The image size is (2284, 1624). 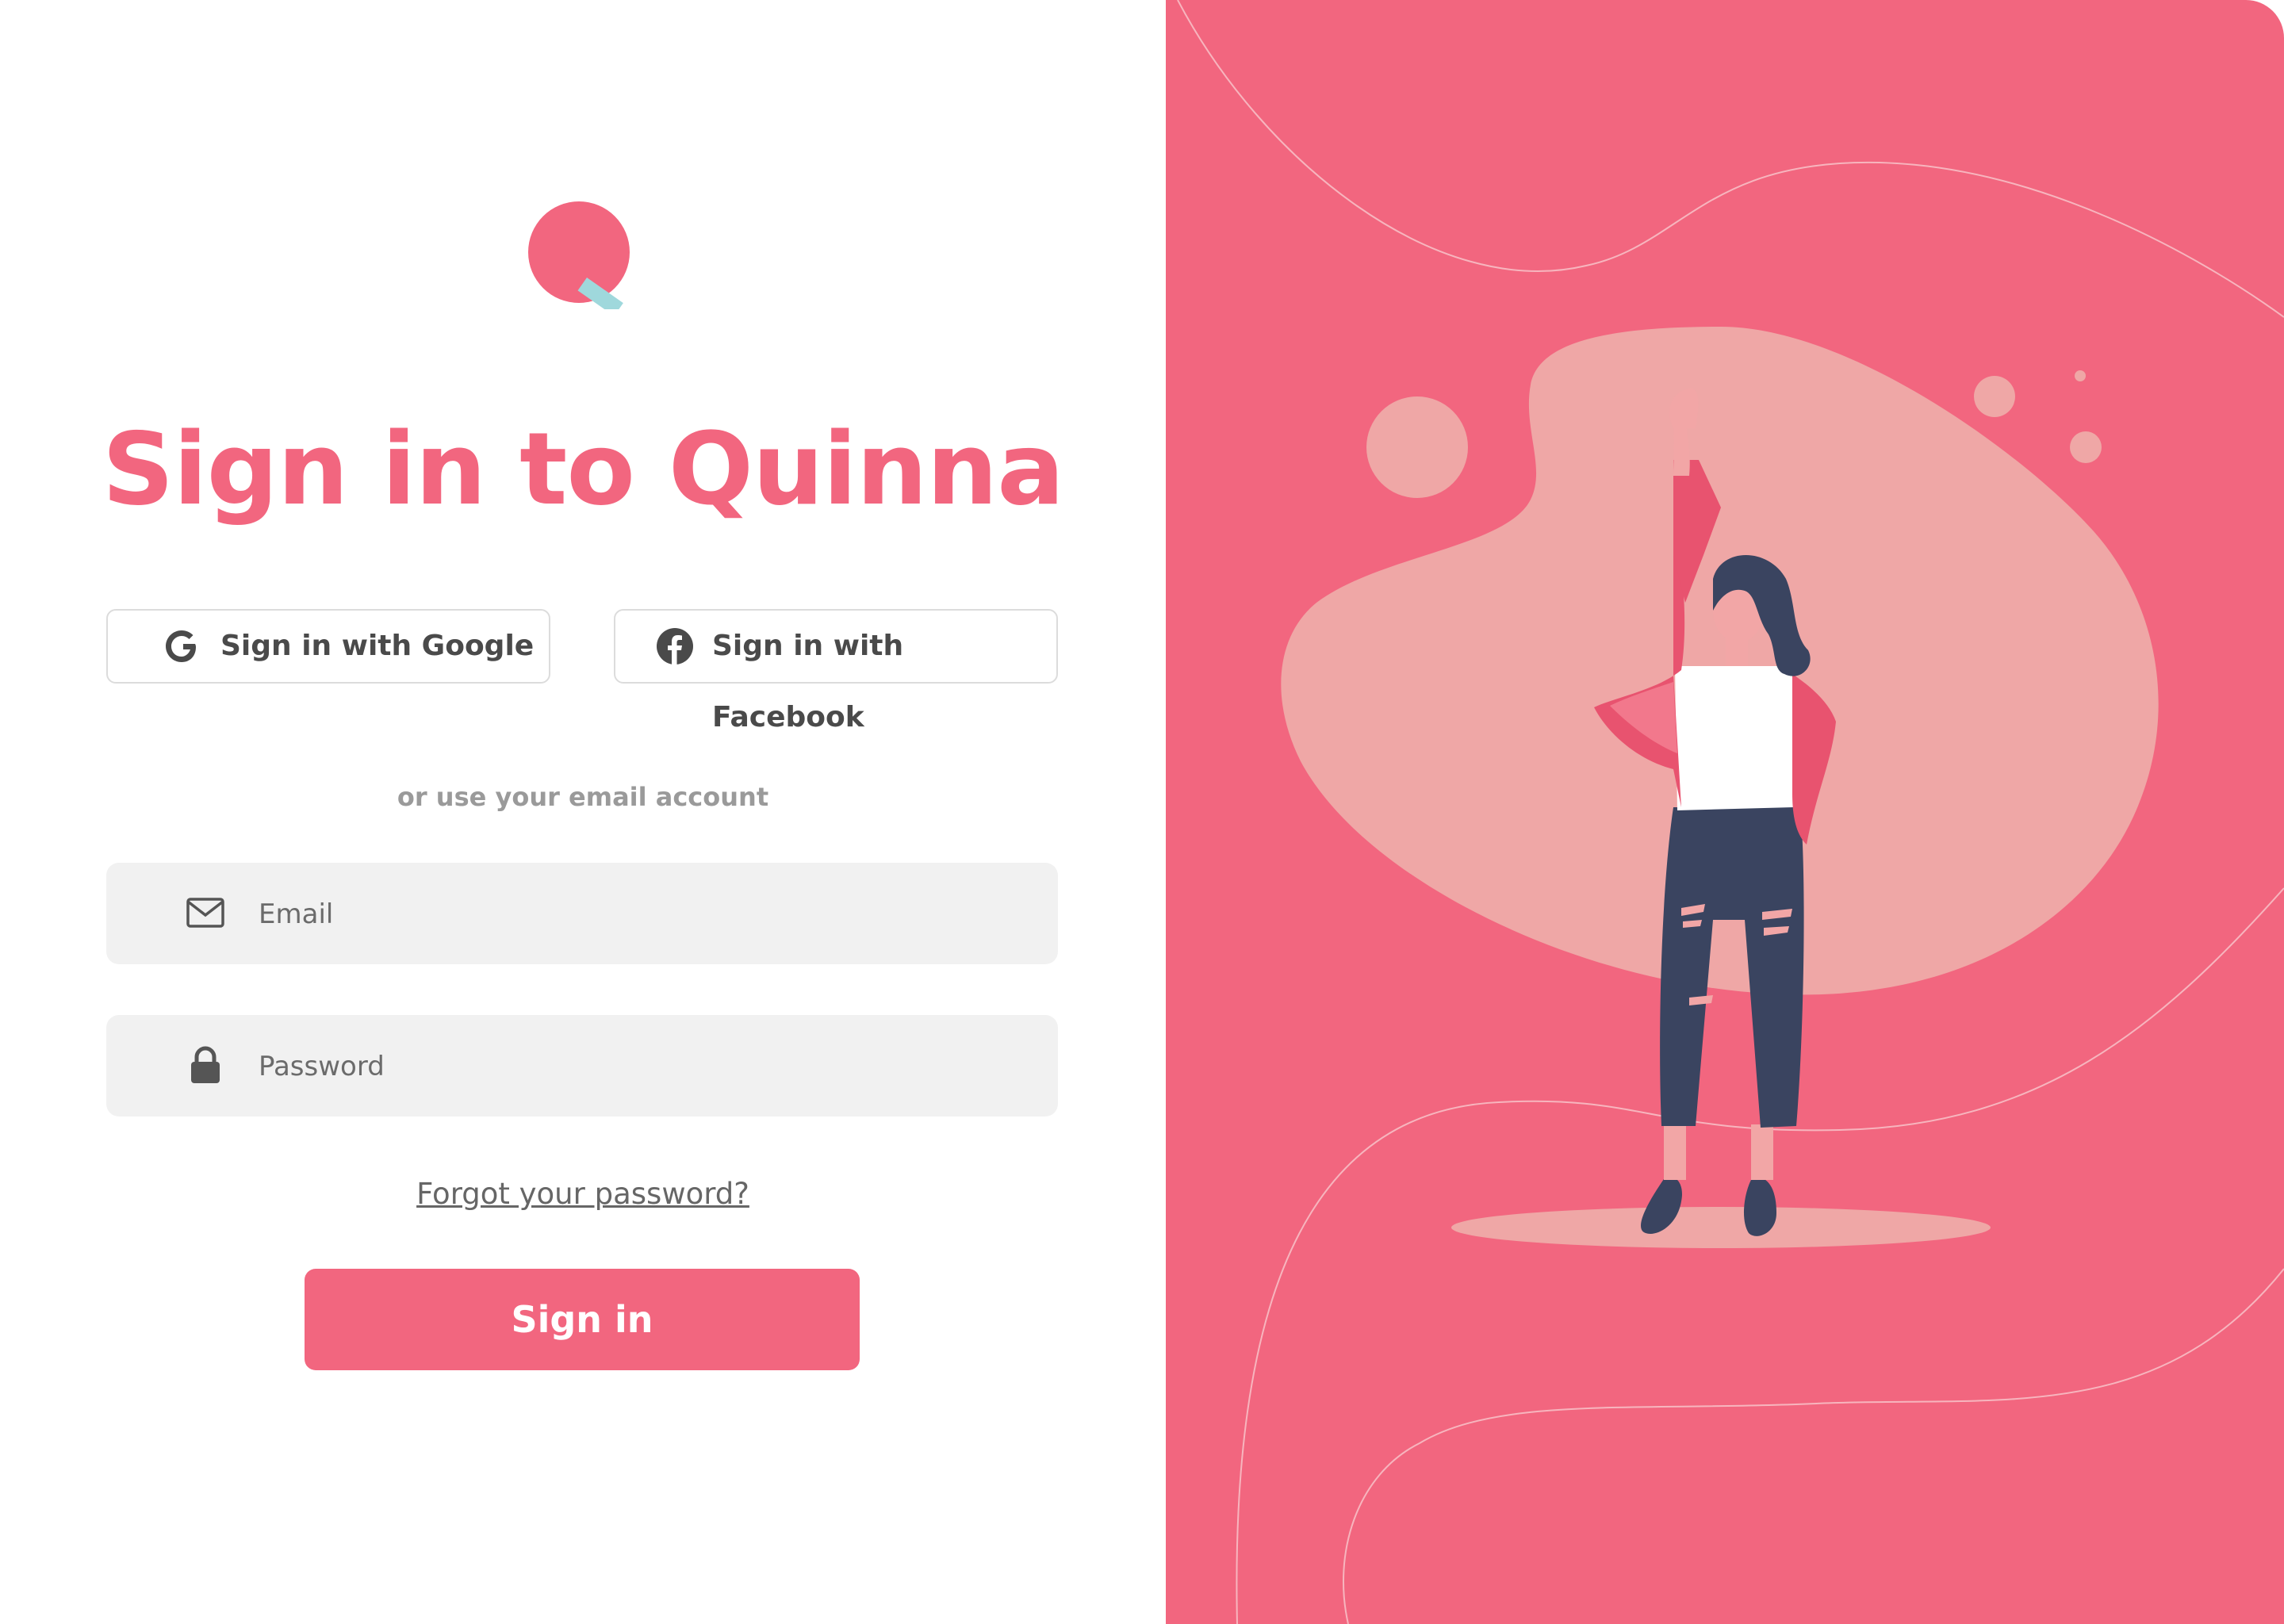 What do you see at coordinates (583, 797) in the screenshot?
I see `email-divider-text: or use your email account` at bounding box center [583, 797].